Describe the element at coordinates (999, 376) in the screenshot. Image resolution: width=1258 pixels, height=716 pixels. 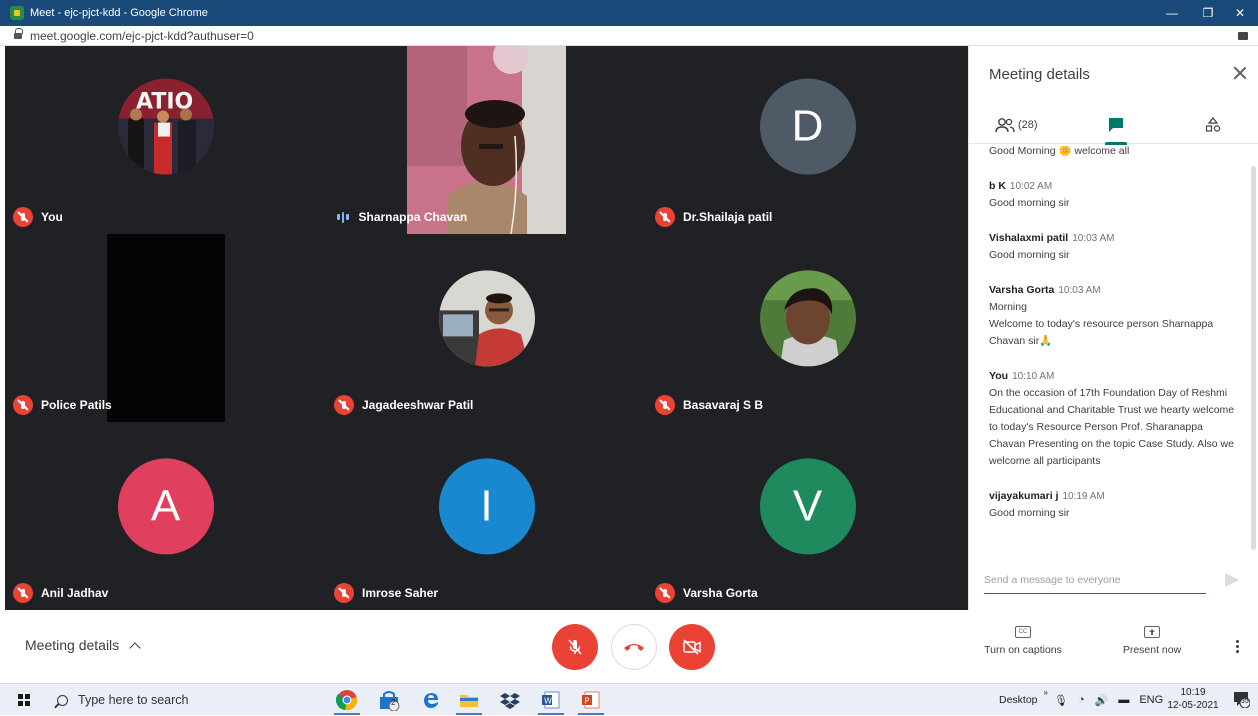
I see `message-sender: You` at that location.